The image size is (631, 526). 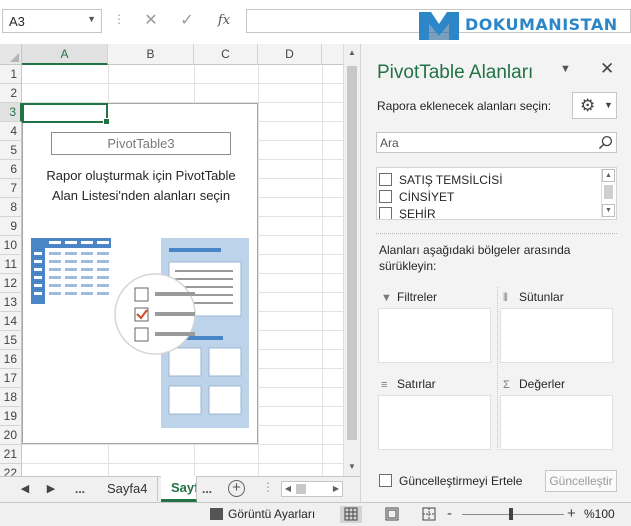 What do you see at coordinates (11, 131) in the screenshot?
I see `row-header-4: 4` at bounding box center [11, 131].